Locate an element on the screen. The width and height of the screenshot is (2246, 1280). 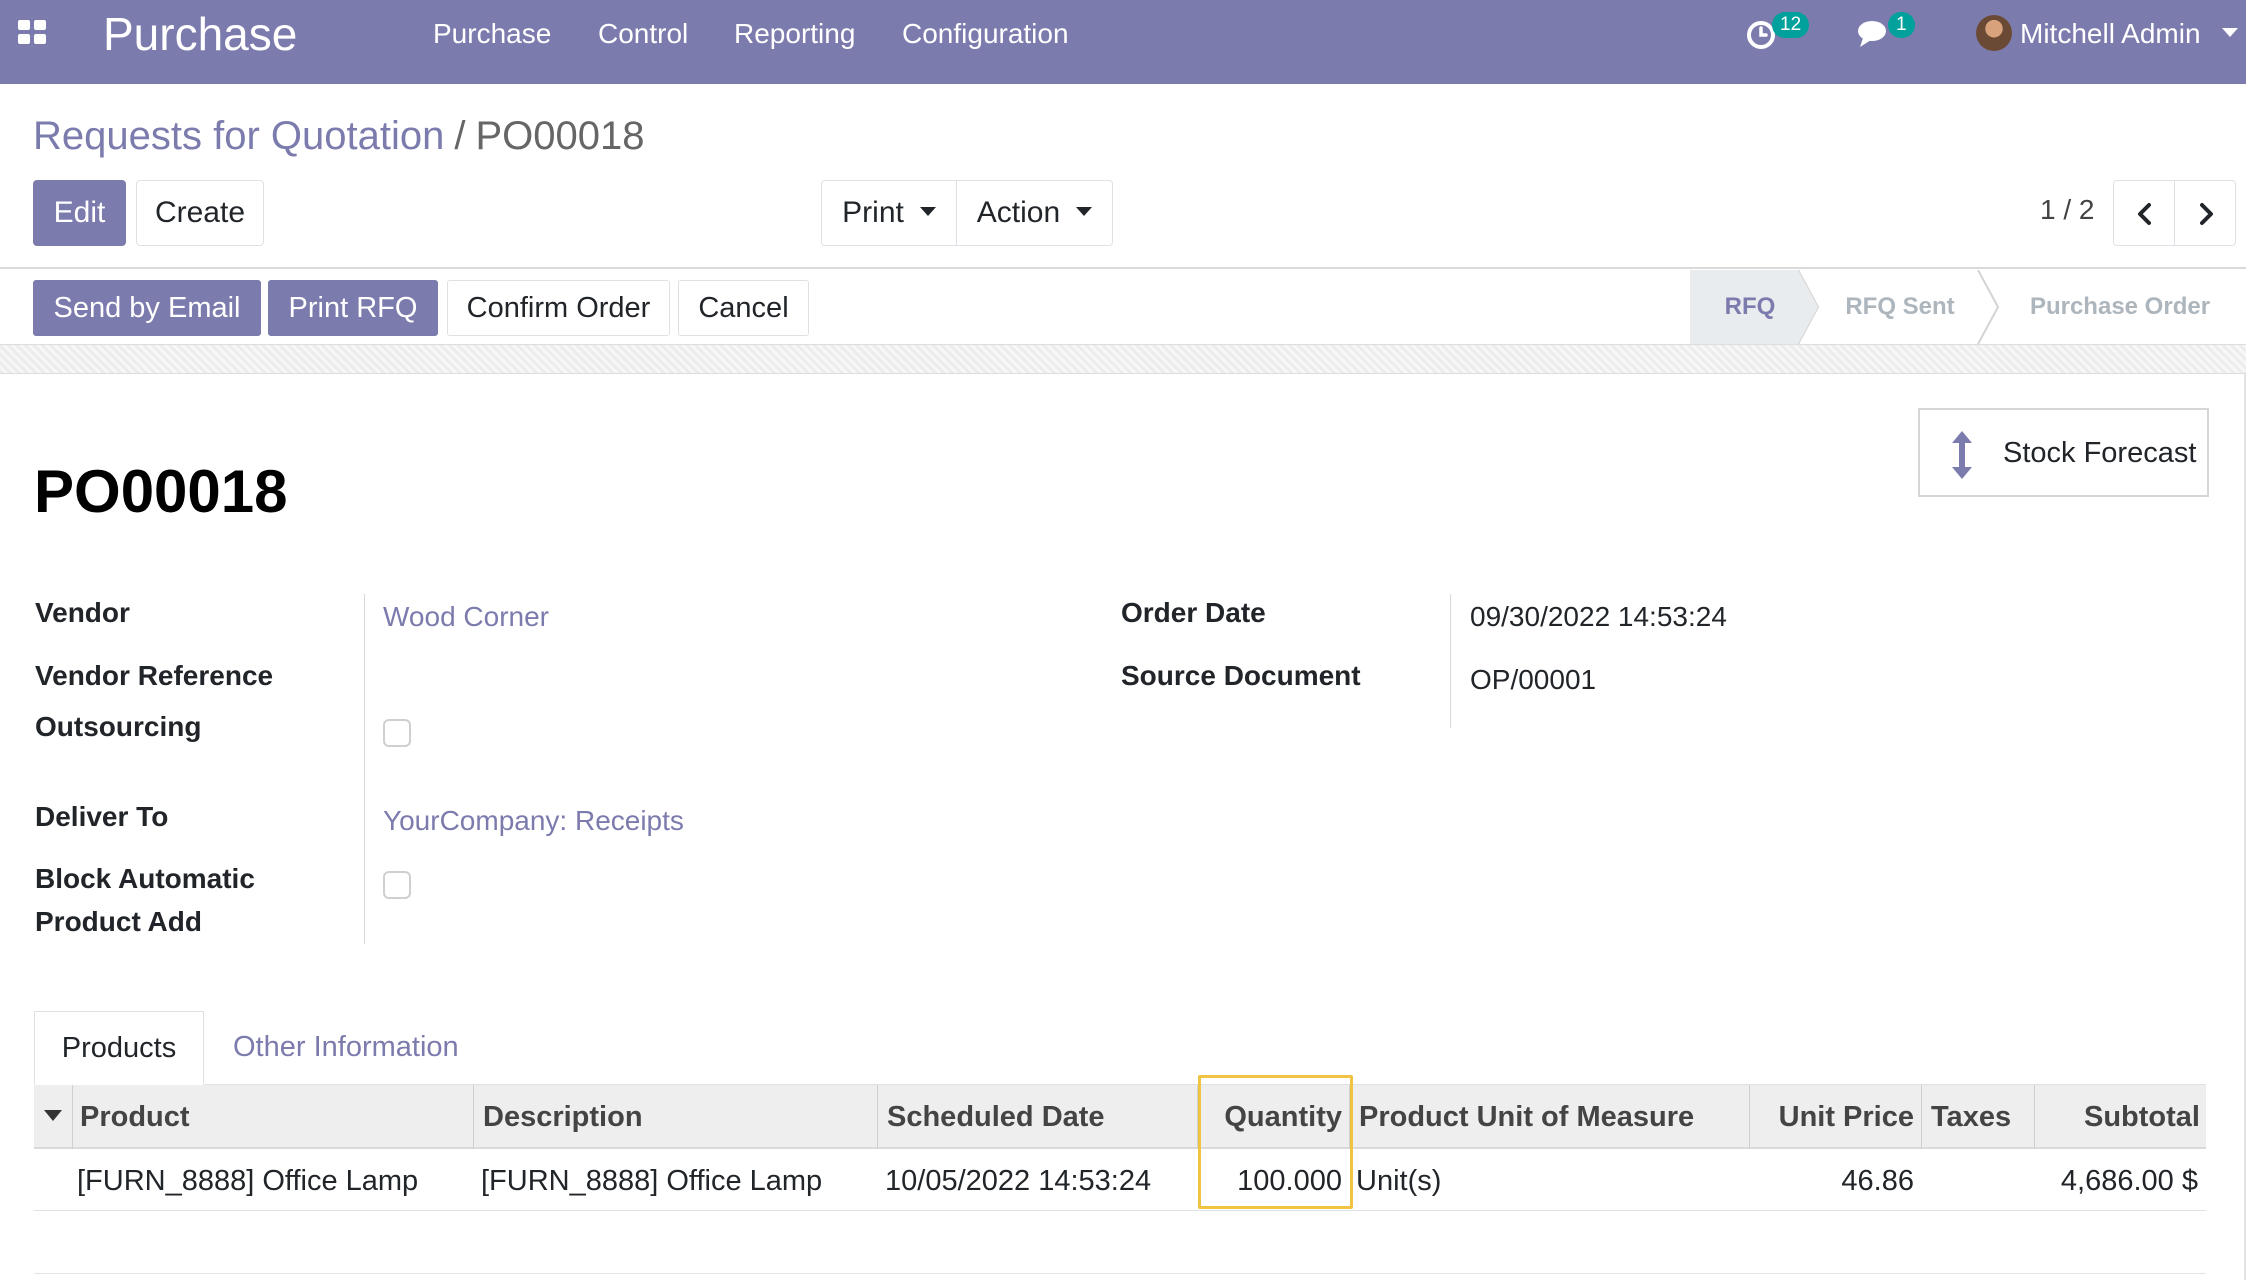
send-by-email-button: Send by Email is located at coordinates (147, 308).